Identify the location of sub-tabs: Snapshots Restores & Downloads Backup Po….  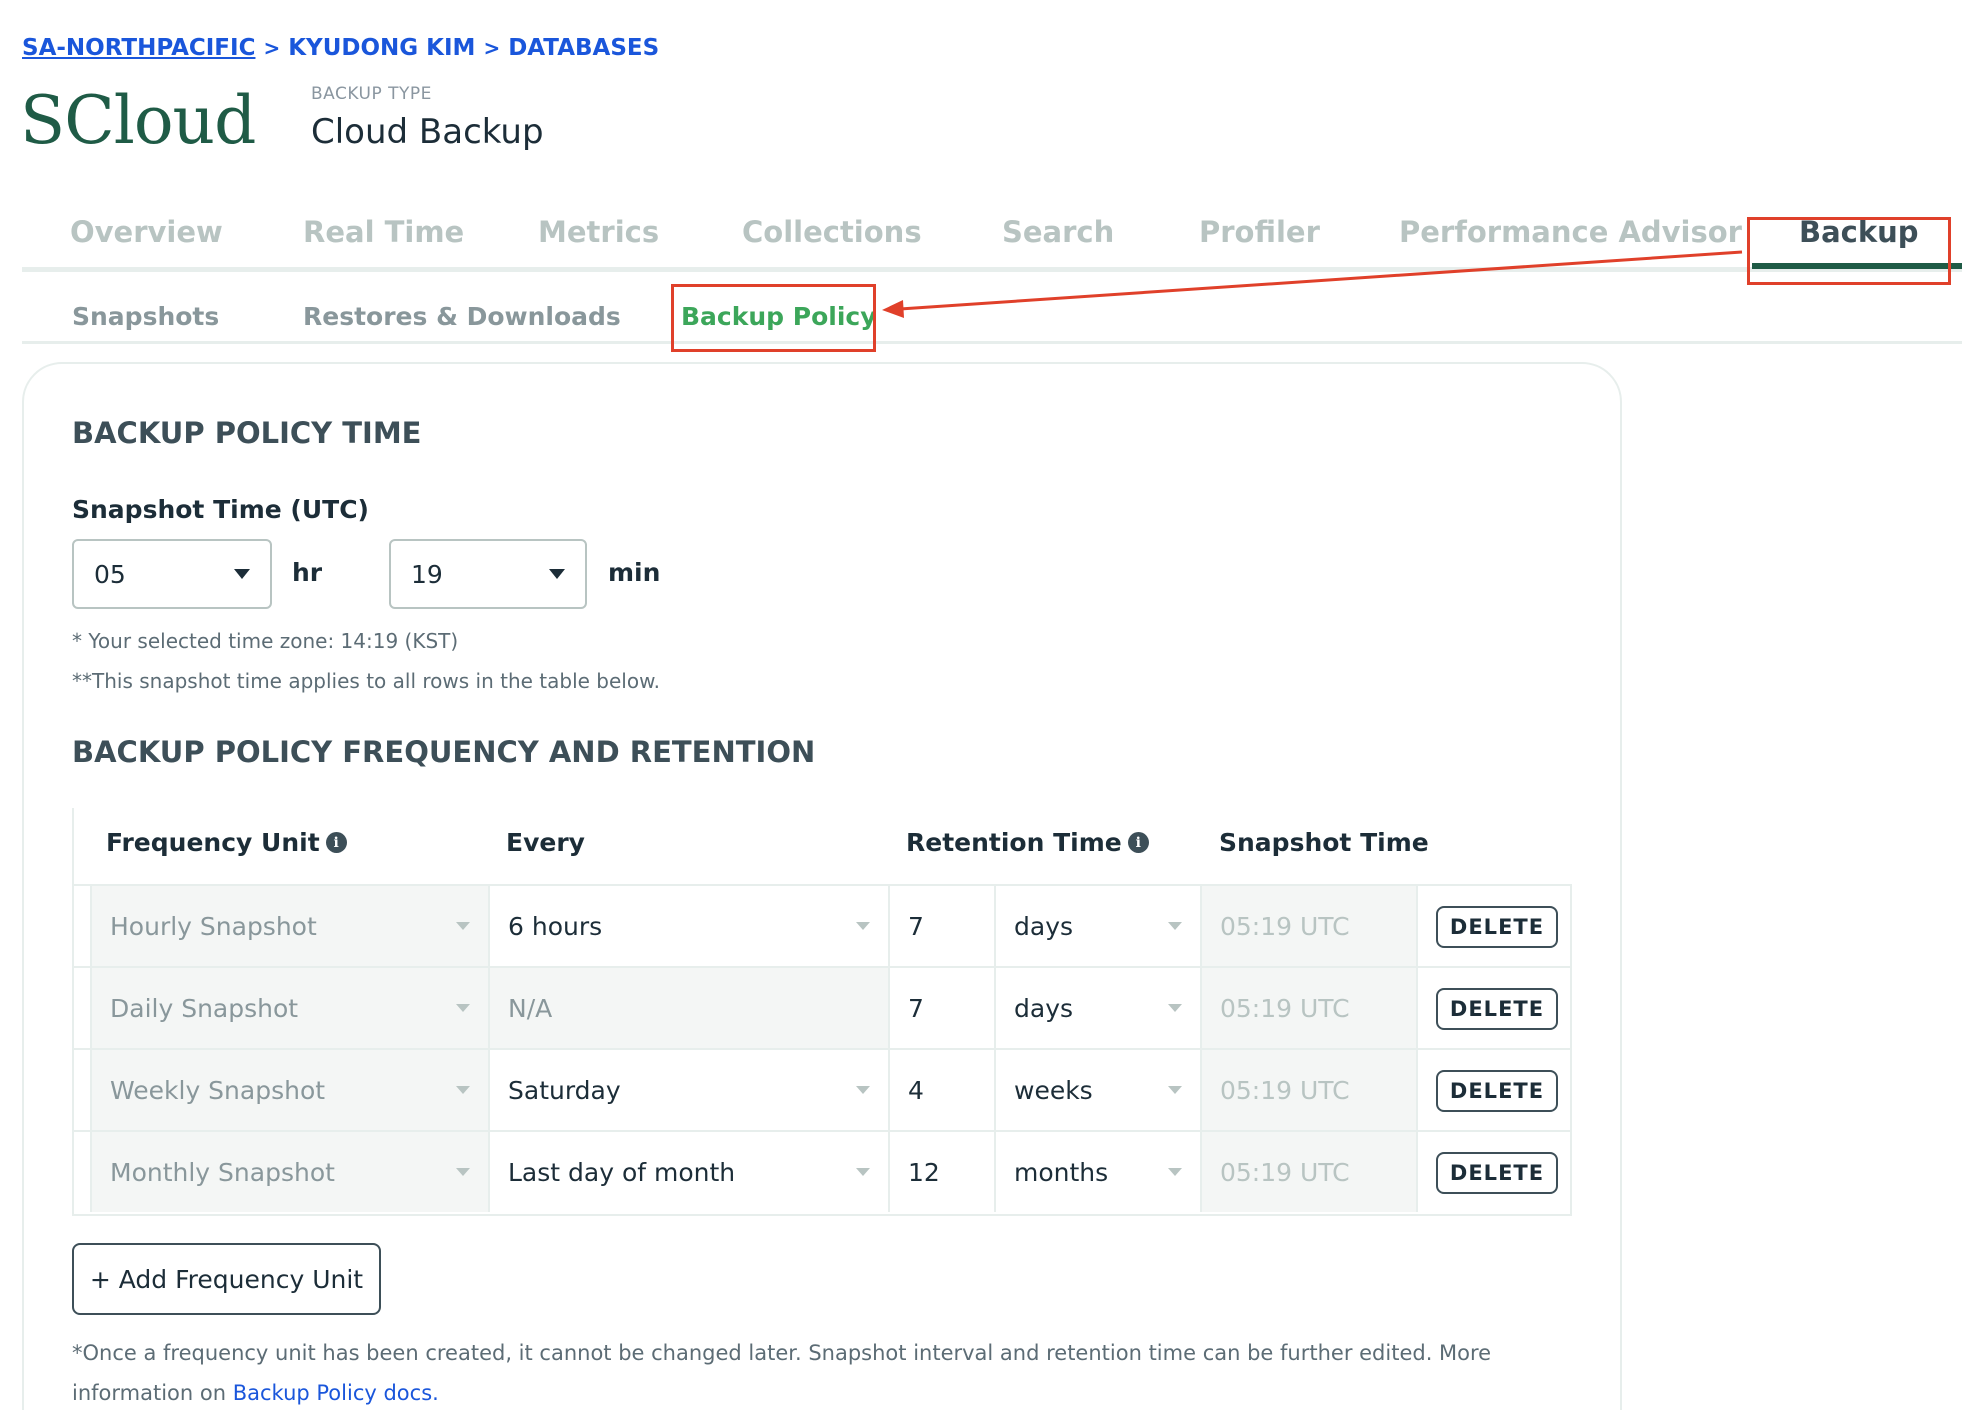
(992, 318).